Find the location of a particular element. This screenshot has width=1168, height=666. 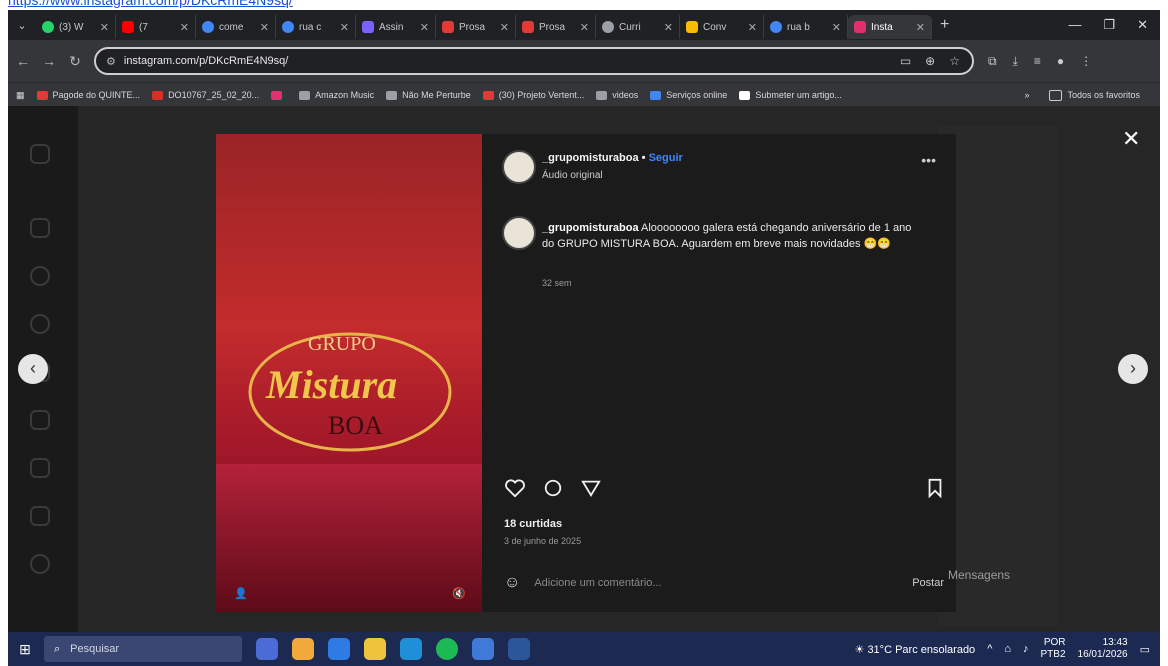

top-url-link: https://www.instagram.com/p/DKcRmE4N9sq/ is located at coordinates (584, 5).